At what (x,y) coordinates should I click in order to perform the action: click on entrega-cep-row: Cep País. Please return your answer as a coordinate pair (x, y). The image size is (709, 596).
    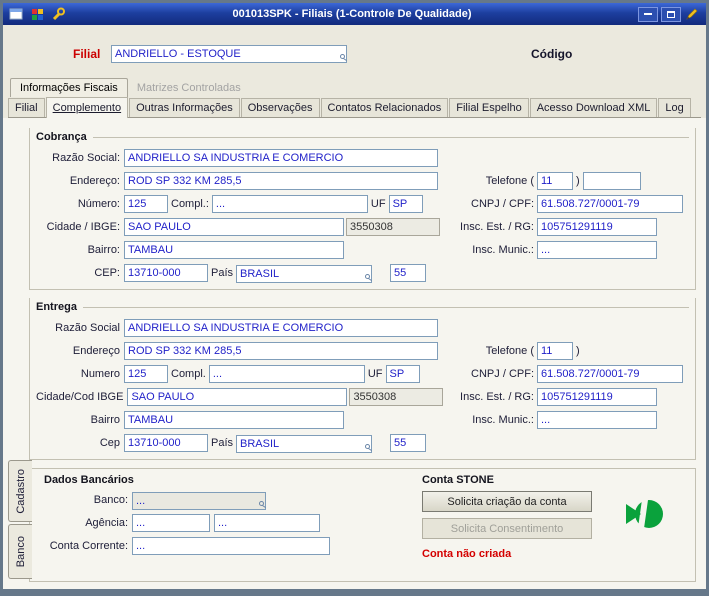
    Looking at the image, I should click on (242, 443).